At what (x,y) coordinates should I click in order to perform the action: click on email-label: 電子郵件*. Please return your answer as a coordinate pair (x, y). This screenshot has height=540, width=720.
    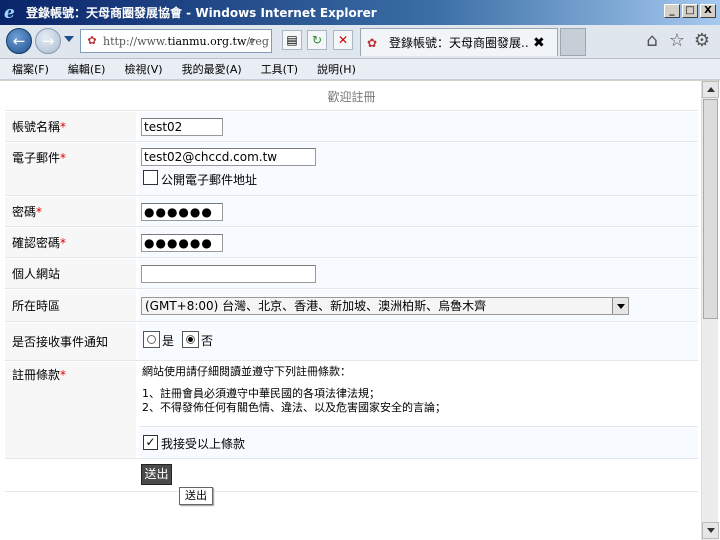
    Looking at the image, I should click on (70, 169).